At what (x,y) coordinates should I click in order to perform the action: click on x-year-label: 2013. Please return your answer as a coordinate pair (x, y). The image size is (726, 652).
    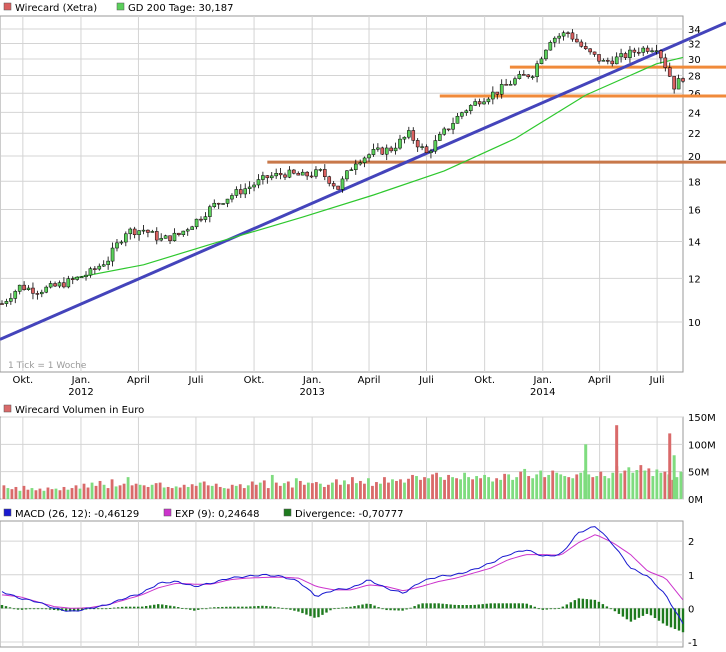
    Looking at the image, I should click on (311, 392).